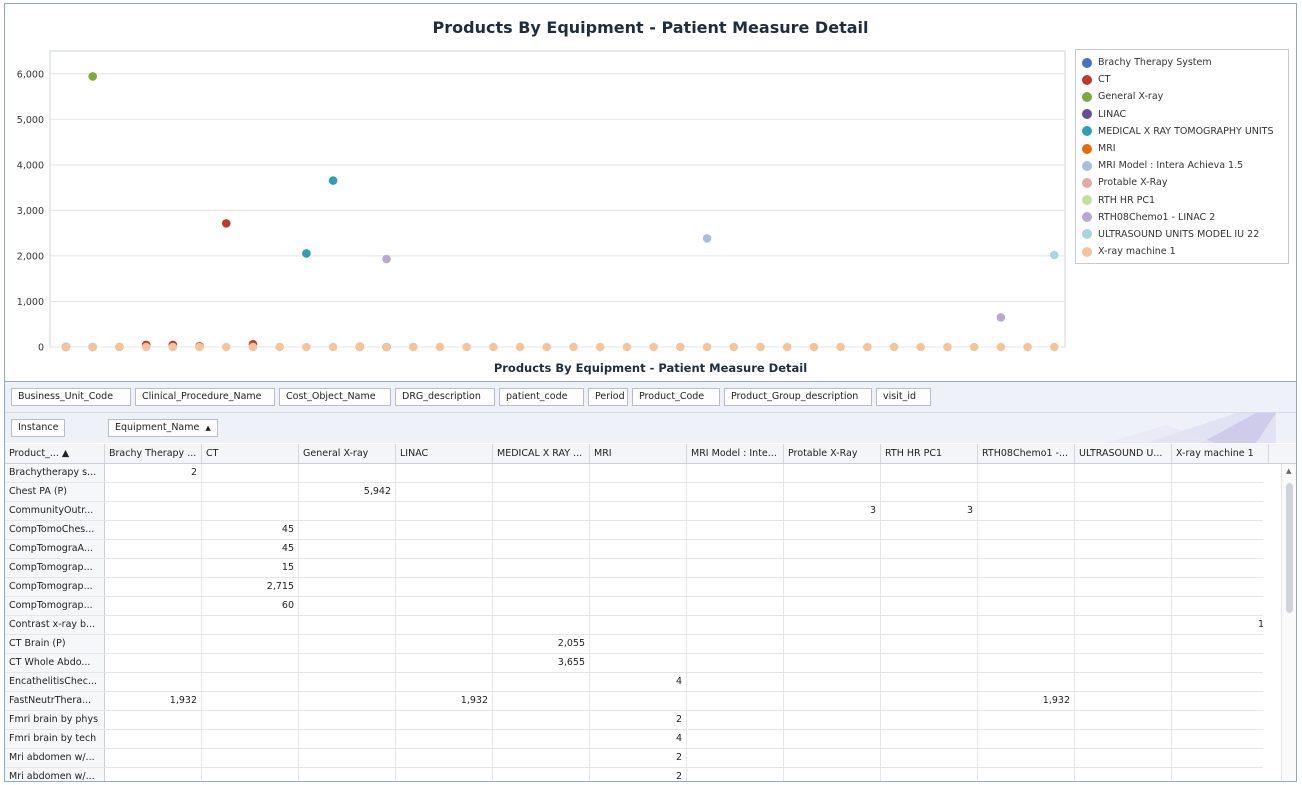  I want to click on legend-item: MEDICAL X RAY TOMOGRAPHY UNITS, so click(1185, 131).